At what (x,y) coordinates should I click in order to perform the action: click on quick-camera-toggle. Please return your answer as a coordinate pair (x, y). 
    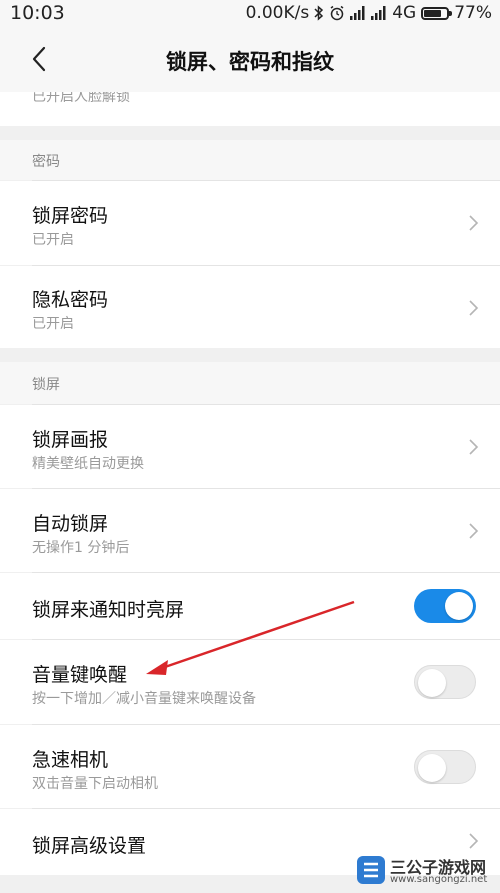
    Looking at the image, I should click on (445, 767).